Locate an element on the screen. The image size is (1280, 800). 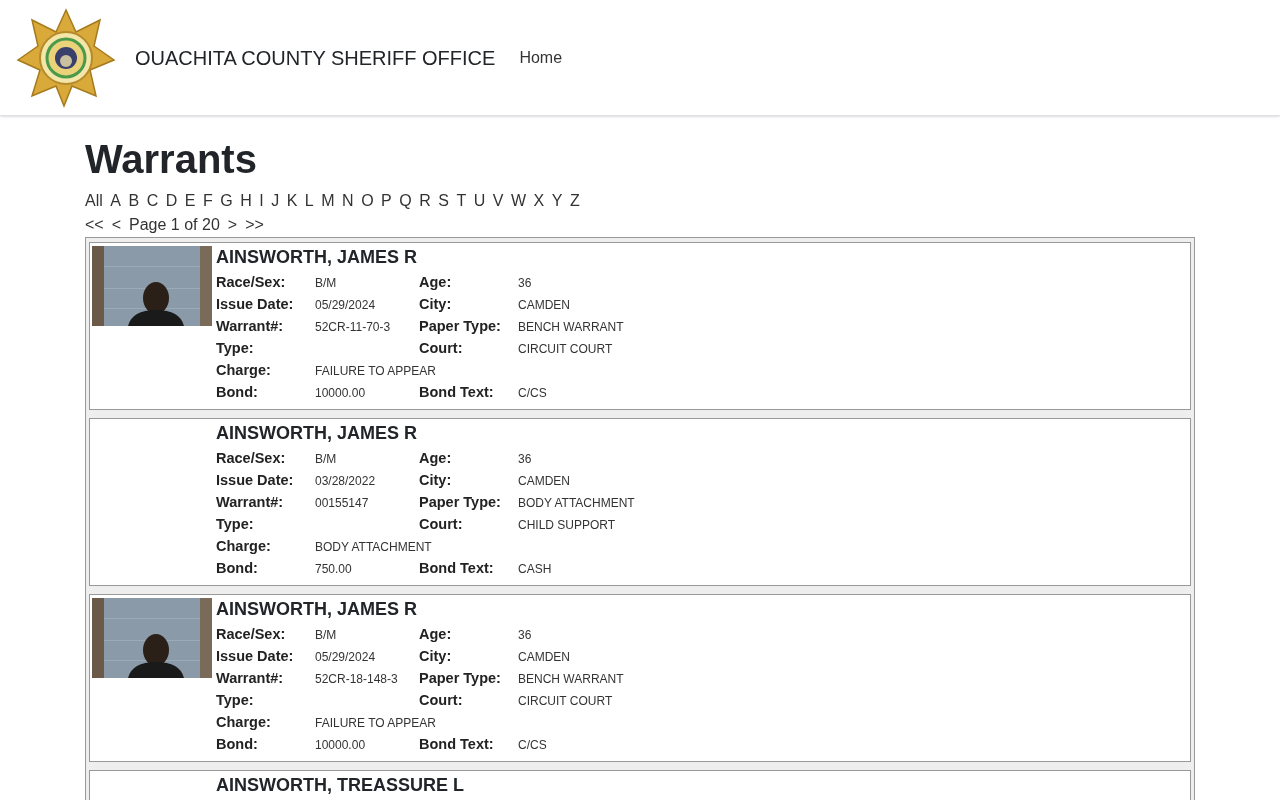
next-page-link: > is located at coordinates (232, 225).